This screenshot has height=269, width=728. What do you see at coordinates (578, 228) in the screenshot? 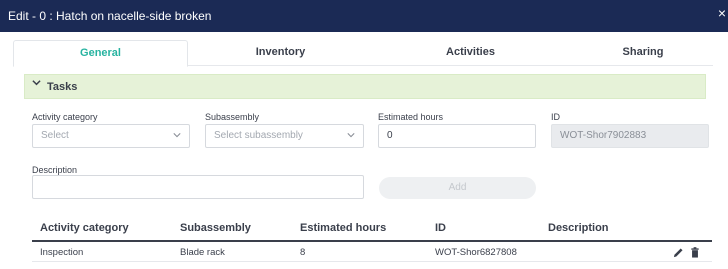
I see `column-header: Description` at bounding box center [578, 228].